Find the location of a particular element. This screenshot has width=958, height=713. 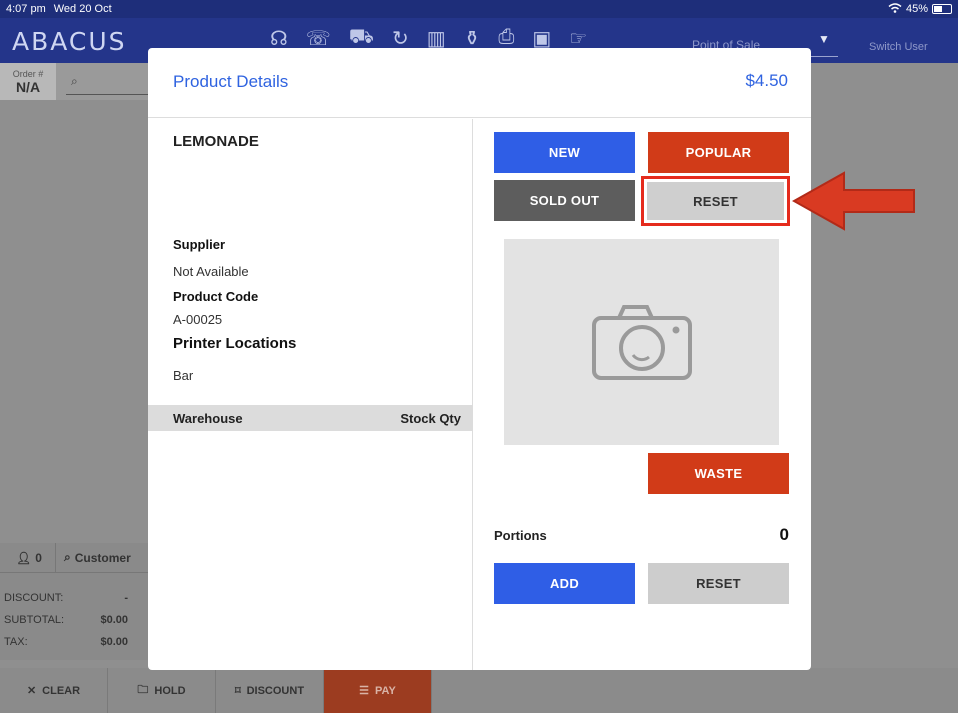

hold-label: HOLD is located at coordinates (170, 690).